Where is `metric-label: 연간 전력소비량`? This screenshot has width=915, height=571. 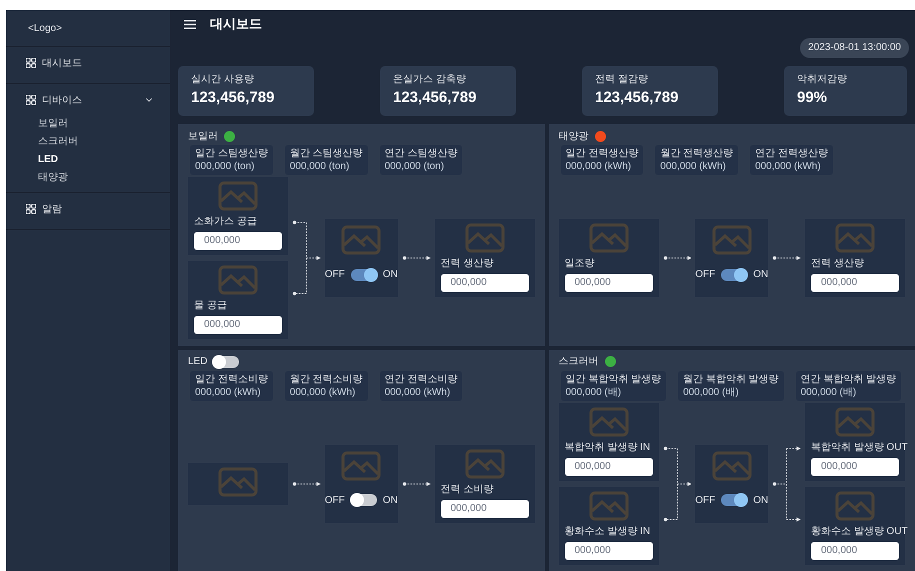 metric-label: 연간 전력소비량 is located at coordinates (421, 379).